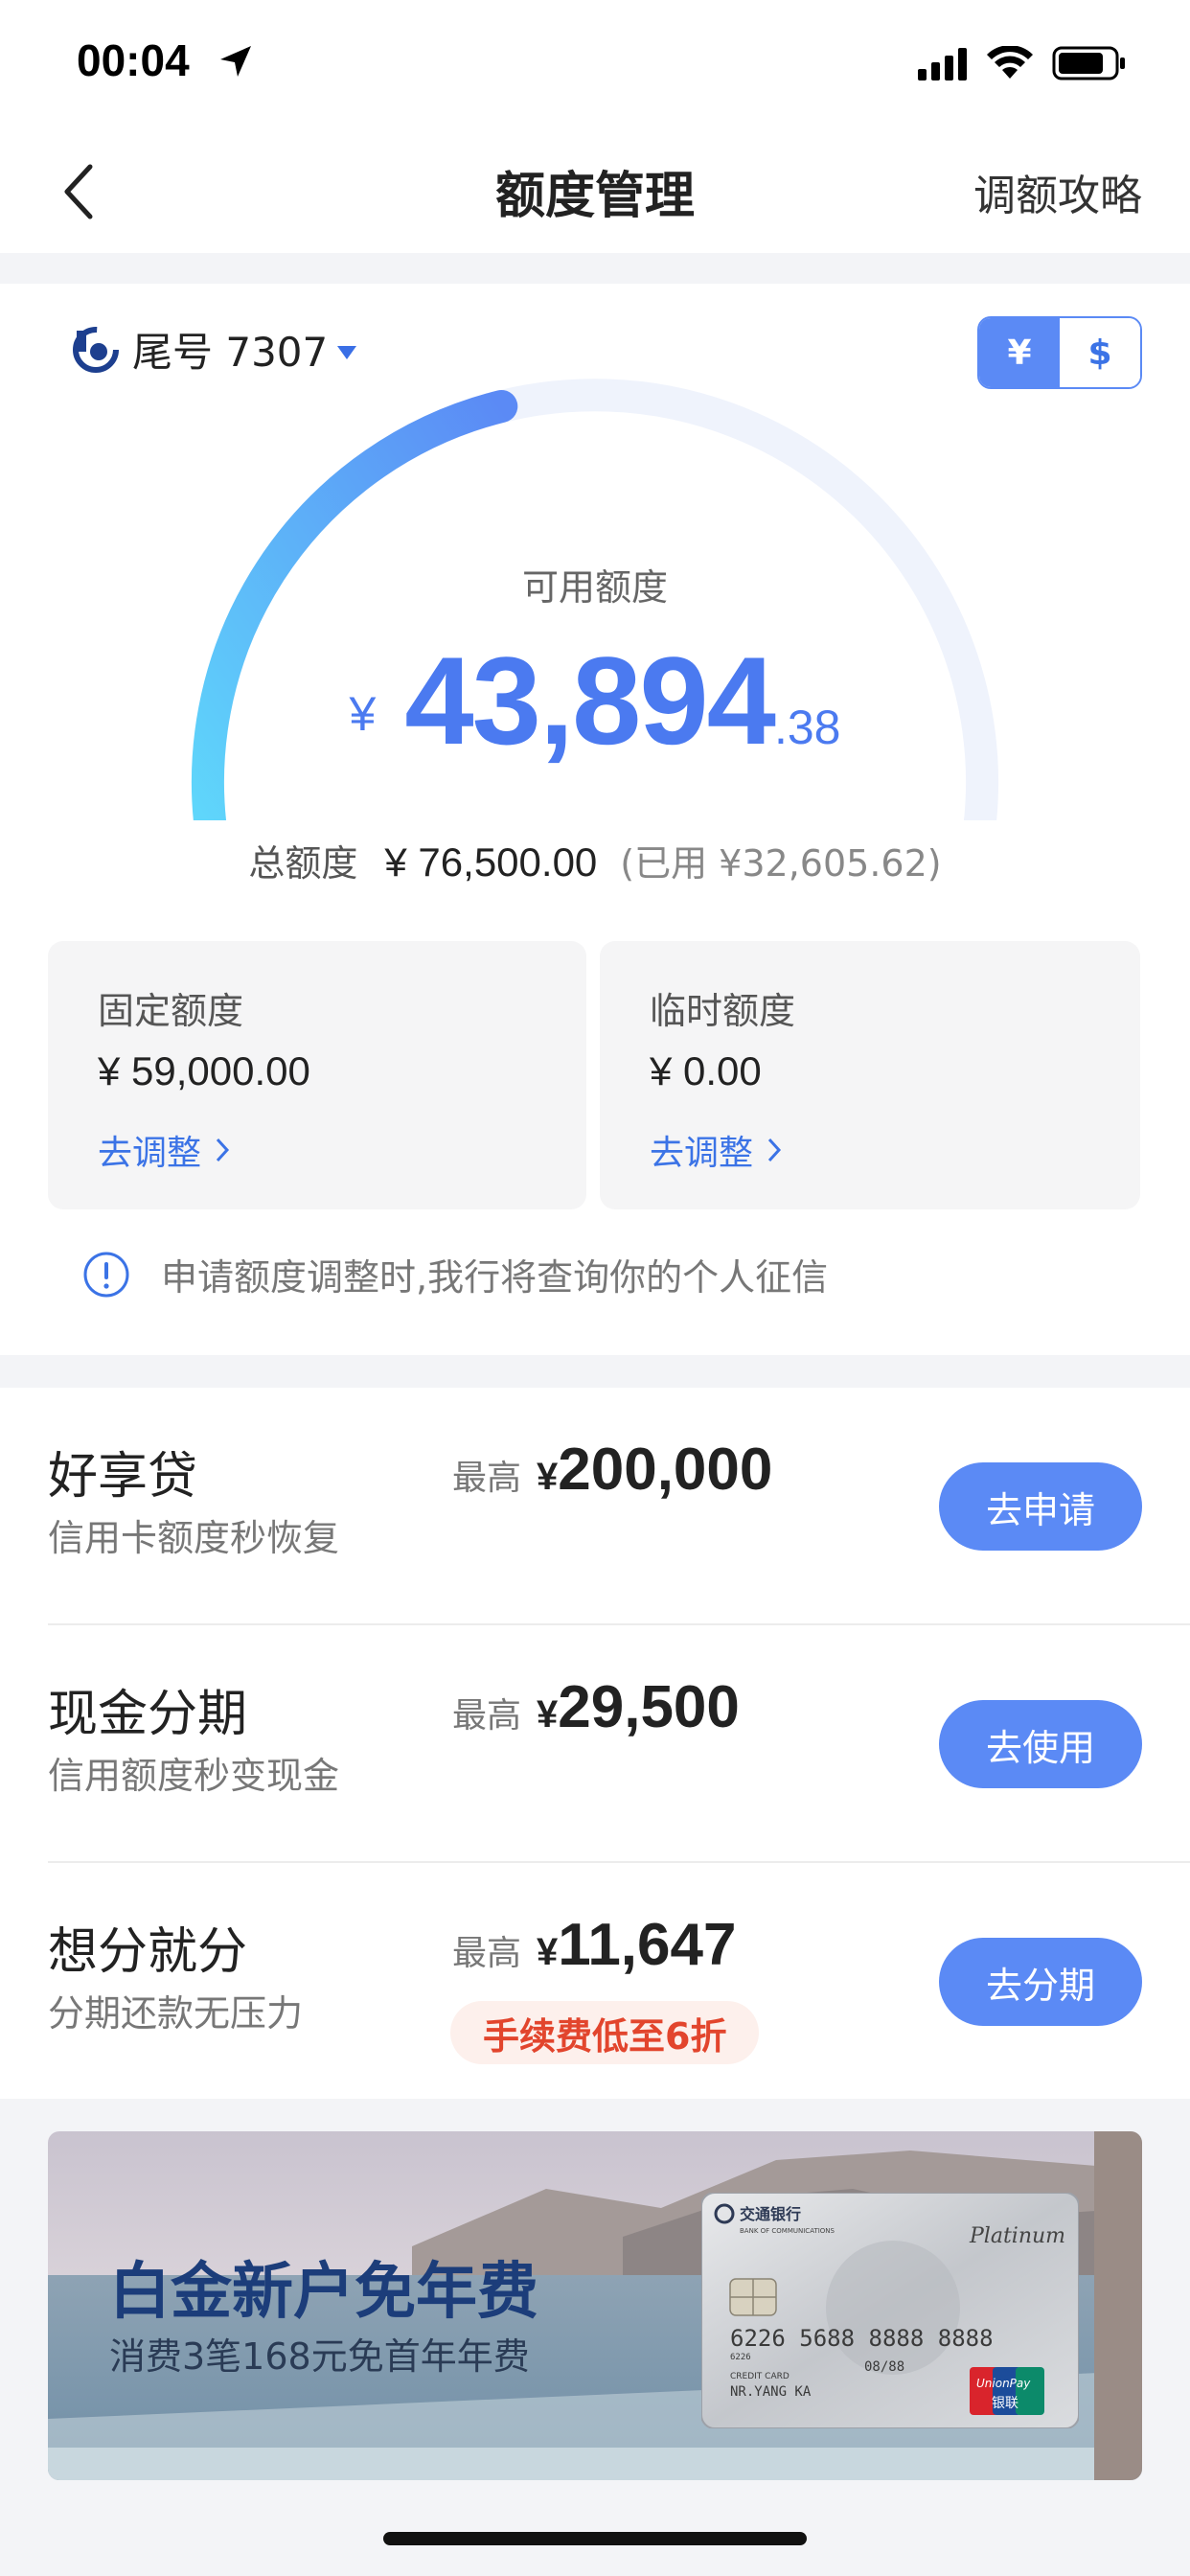 This screenshot has width=1190, height=2576. Describe the element at coordinates (807, 727) in the screenshot. I see `available-decimal: .38` at that location.